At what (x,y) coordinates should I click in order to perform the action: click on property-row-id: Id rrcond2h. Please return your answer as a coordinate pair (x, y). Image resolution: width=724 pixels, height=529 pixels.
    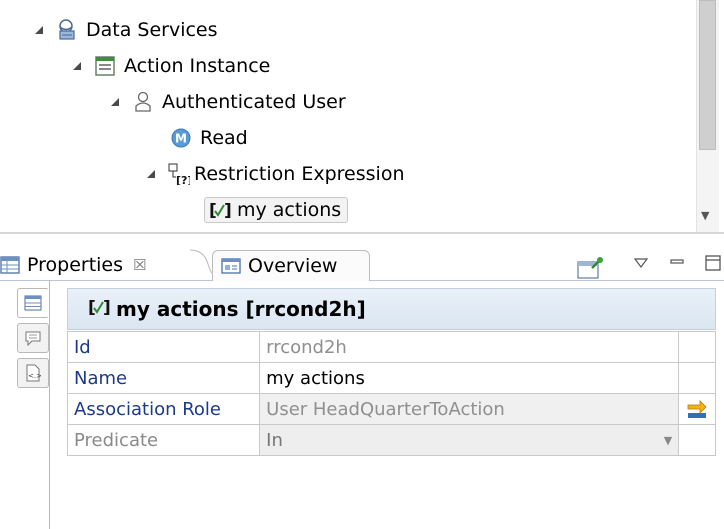
    Looking at the image, I should click on (391, 347).